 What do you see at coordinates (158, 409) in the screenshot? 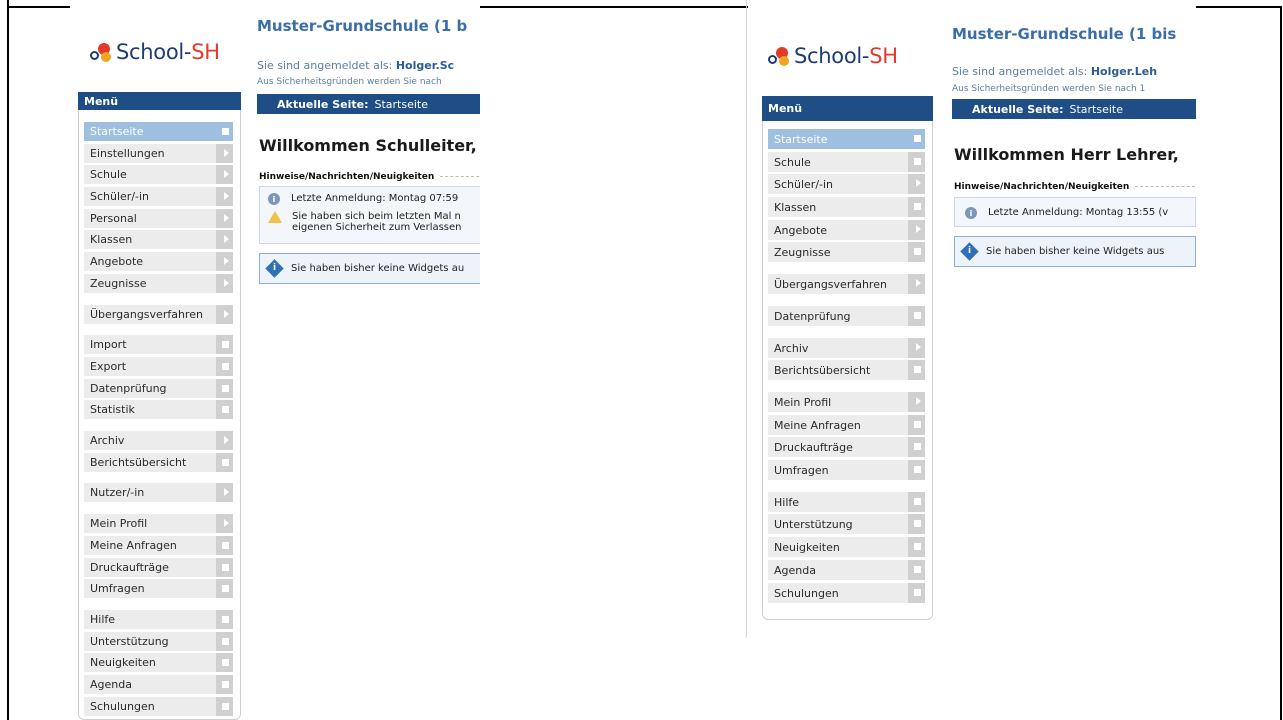
I see `sidebar-item-statistik: Statistik` at bounding box center [158, 409].